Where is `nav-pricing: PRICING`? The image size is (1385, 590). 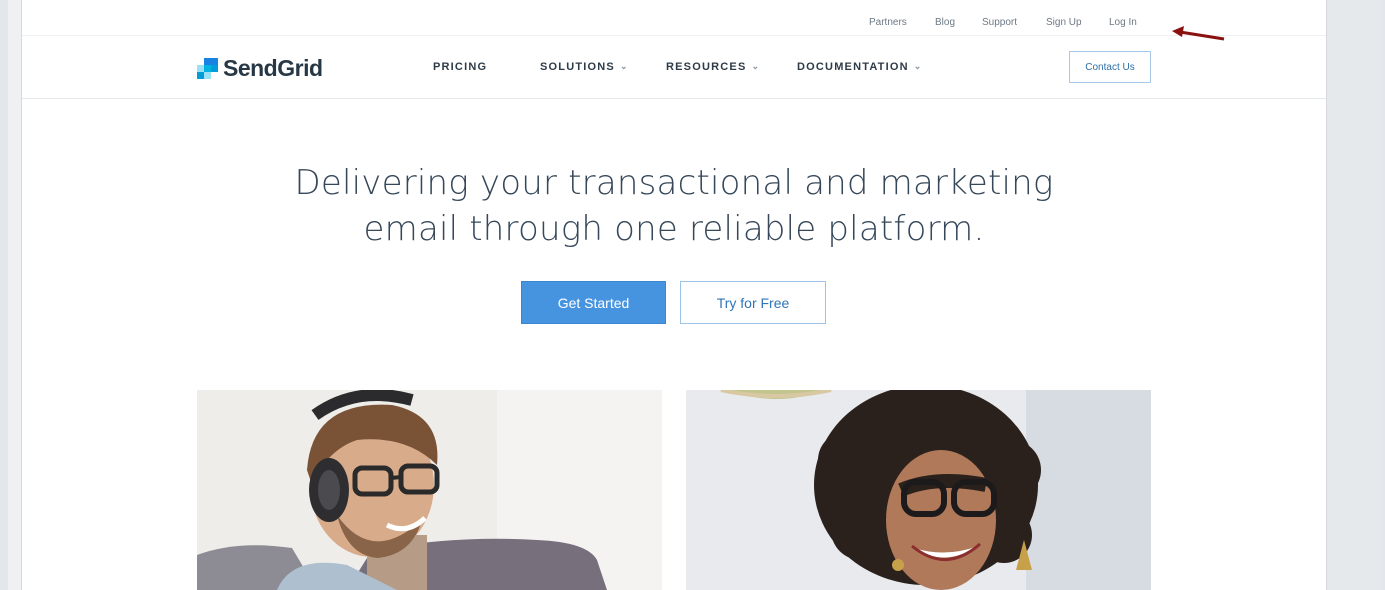
nav-pricing: PRICING is located at coordinates (460, 67).